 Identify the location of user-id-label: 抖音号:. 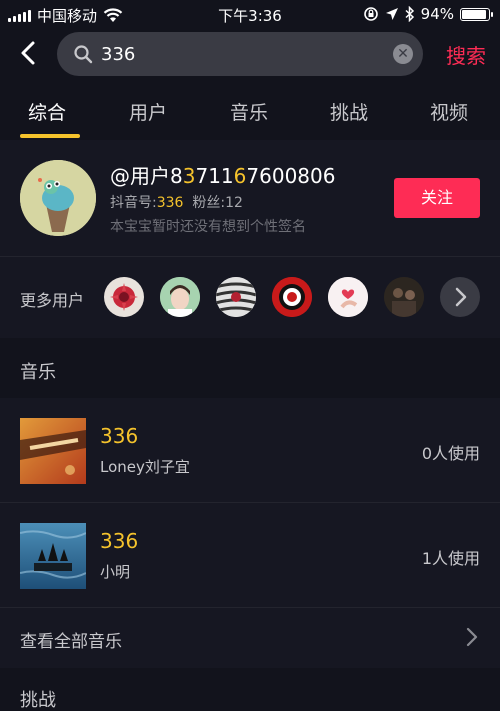
(133, 203).